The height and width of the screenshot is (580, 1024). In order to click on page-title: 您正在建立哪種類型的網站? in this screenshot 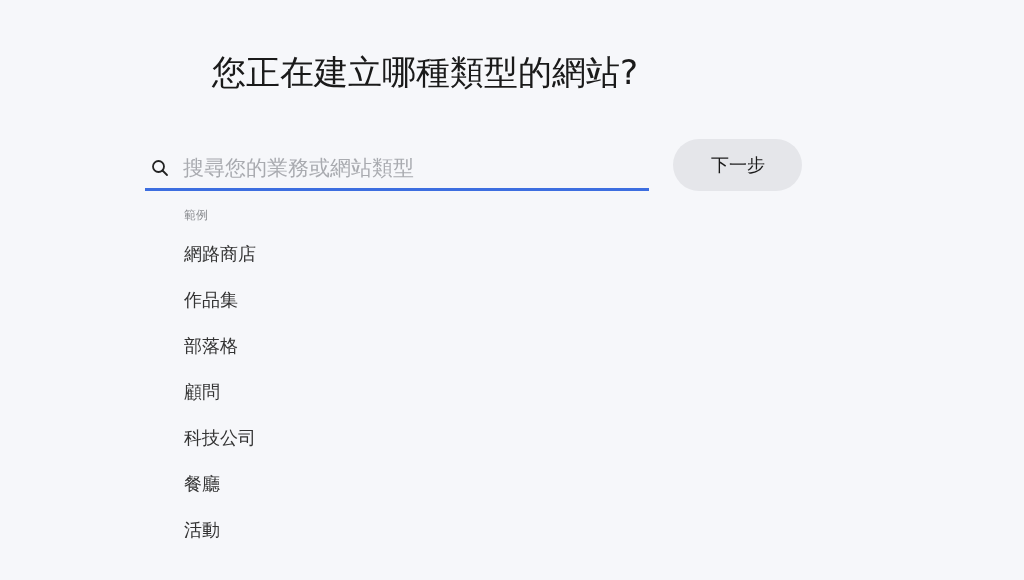, I will do `click(426, 72)`.